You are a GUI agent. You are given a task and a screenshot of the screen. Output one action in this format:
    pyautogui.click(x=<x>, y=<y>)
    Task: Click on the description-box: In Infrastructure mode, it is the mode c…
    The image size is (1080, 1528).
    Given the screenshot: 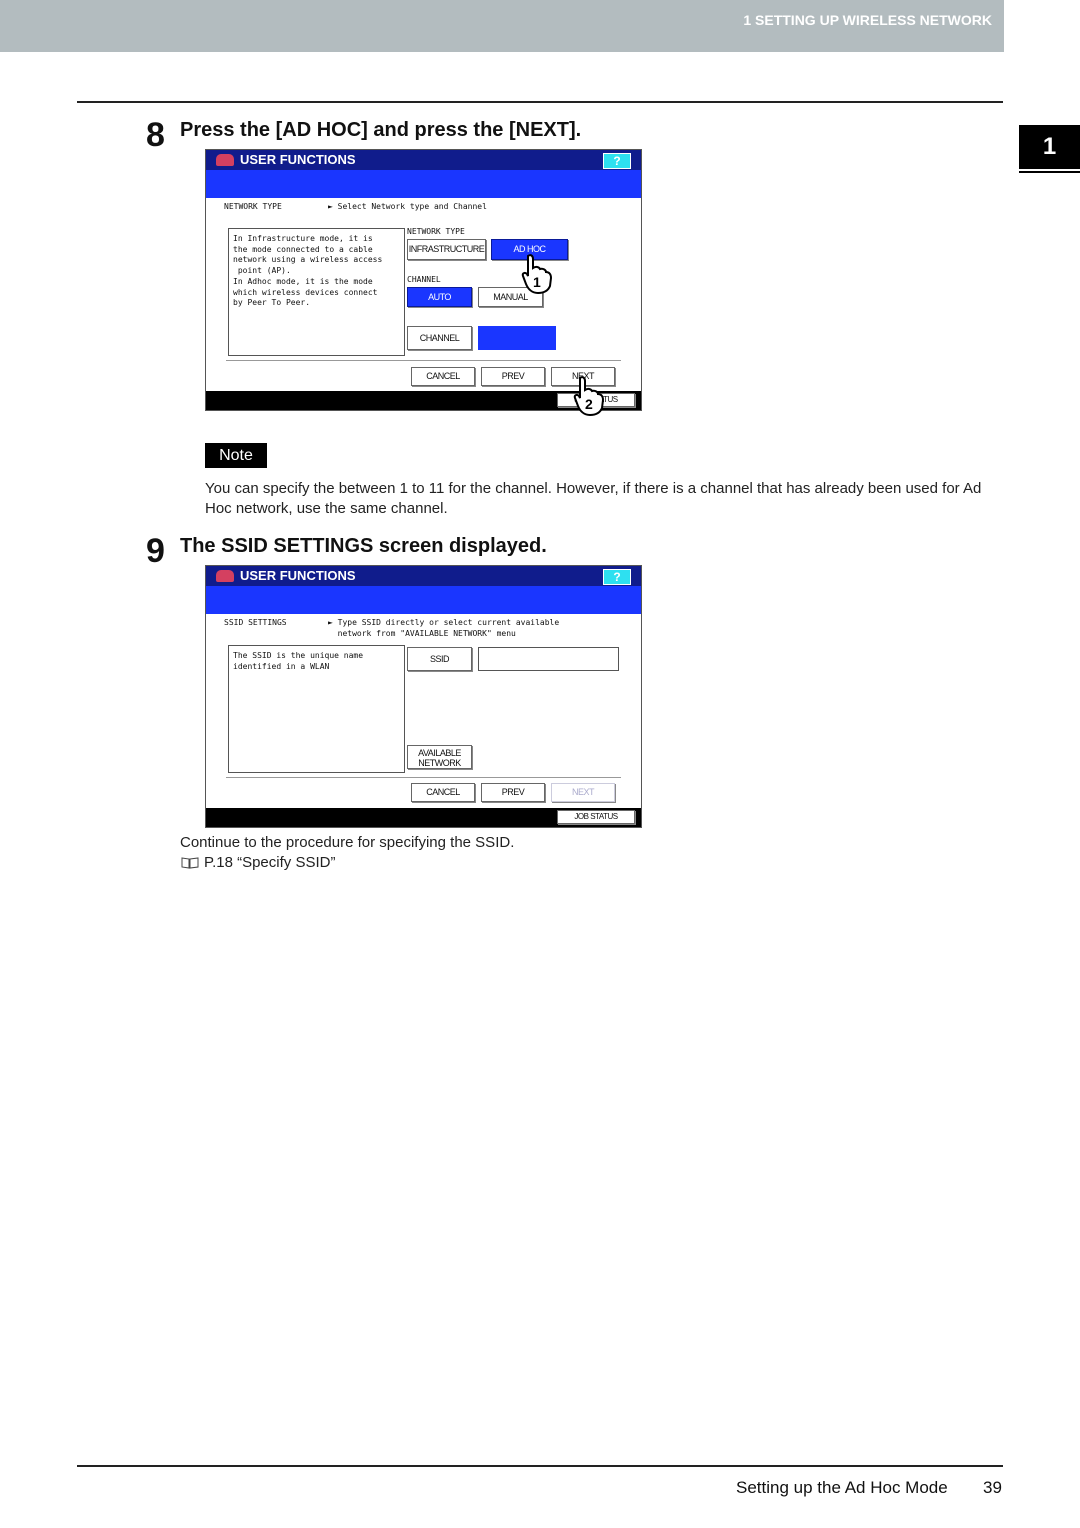 What is the action you would take?
    pyautogui.click(x=316, y=292)
    